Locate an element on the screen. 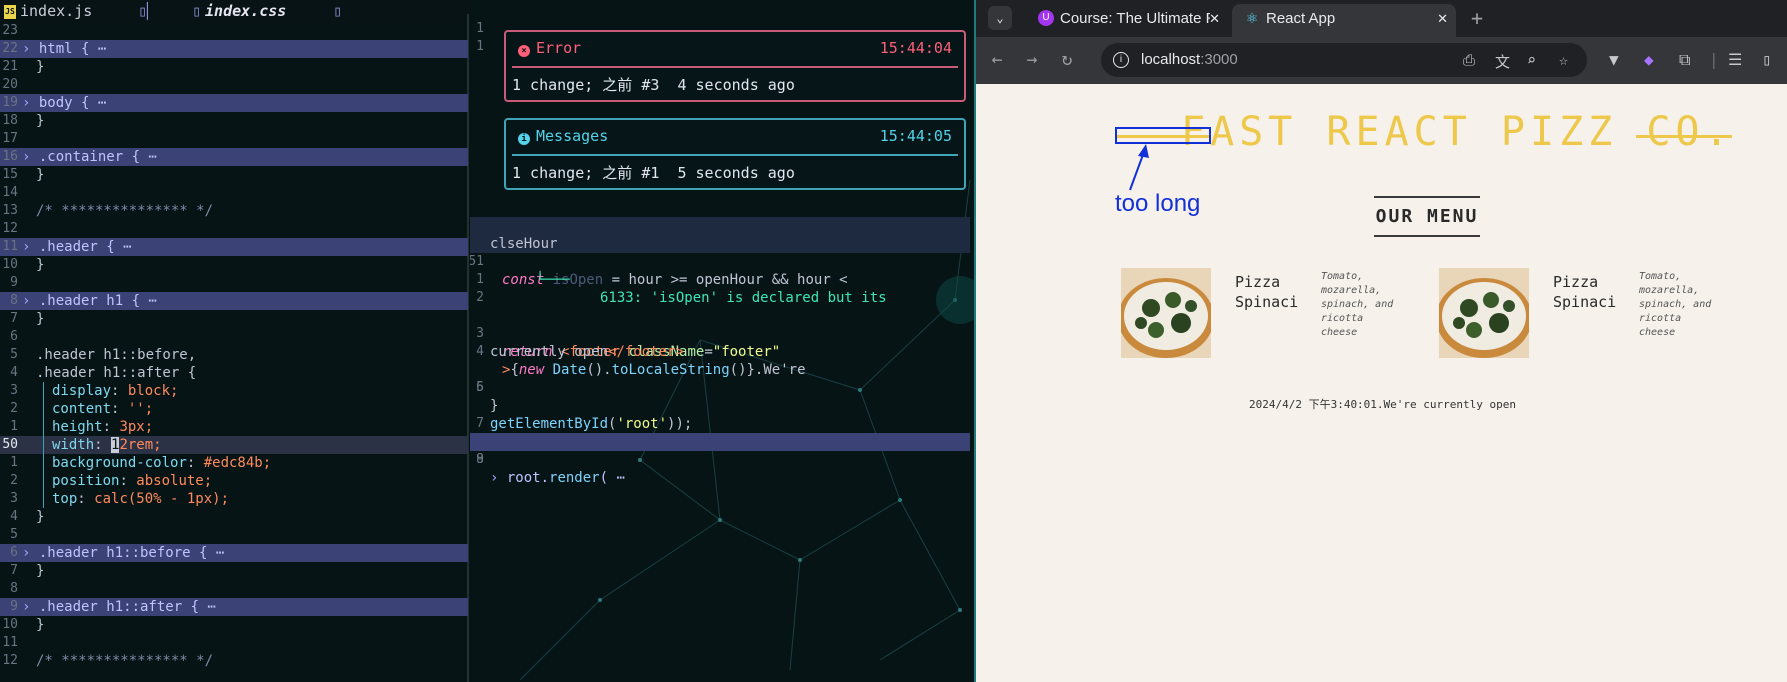 This screenshot has height=682, width=1787. code-line: 19 › body { ⋯ is located at coordinates (234, 103).